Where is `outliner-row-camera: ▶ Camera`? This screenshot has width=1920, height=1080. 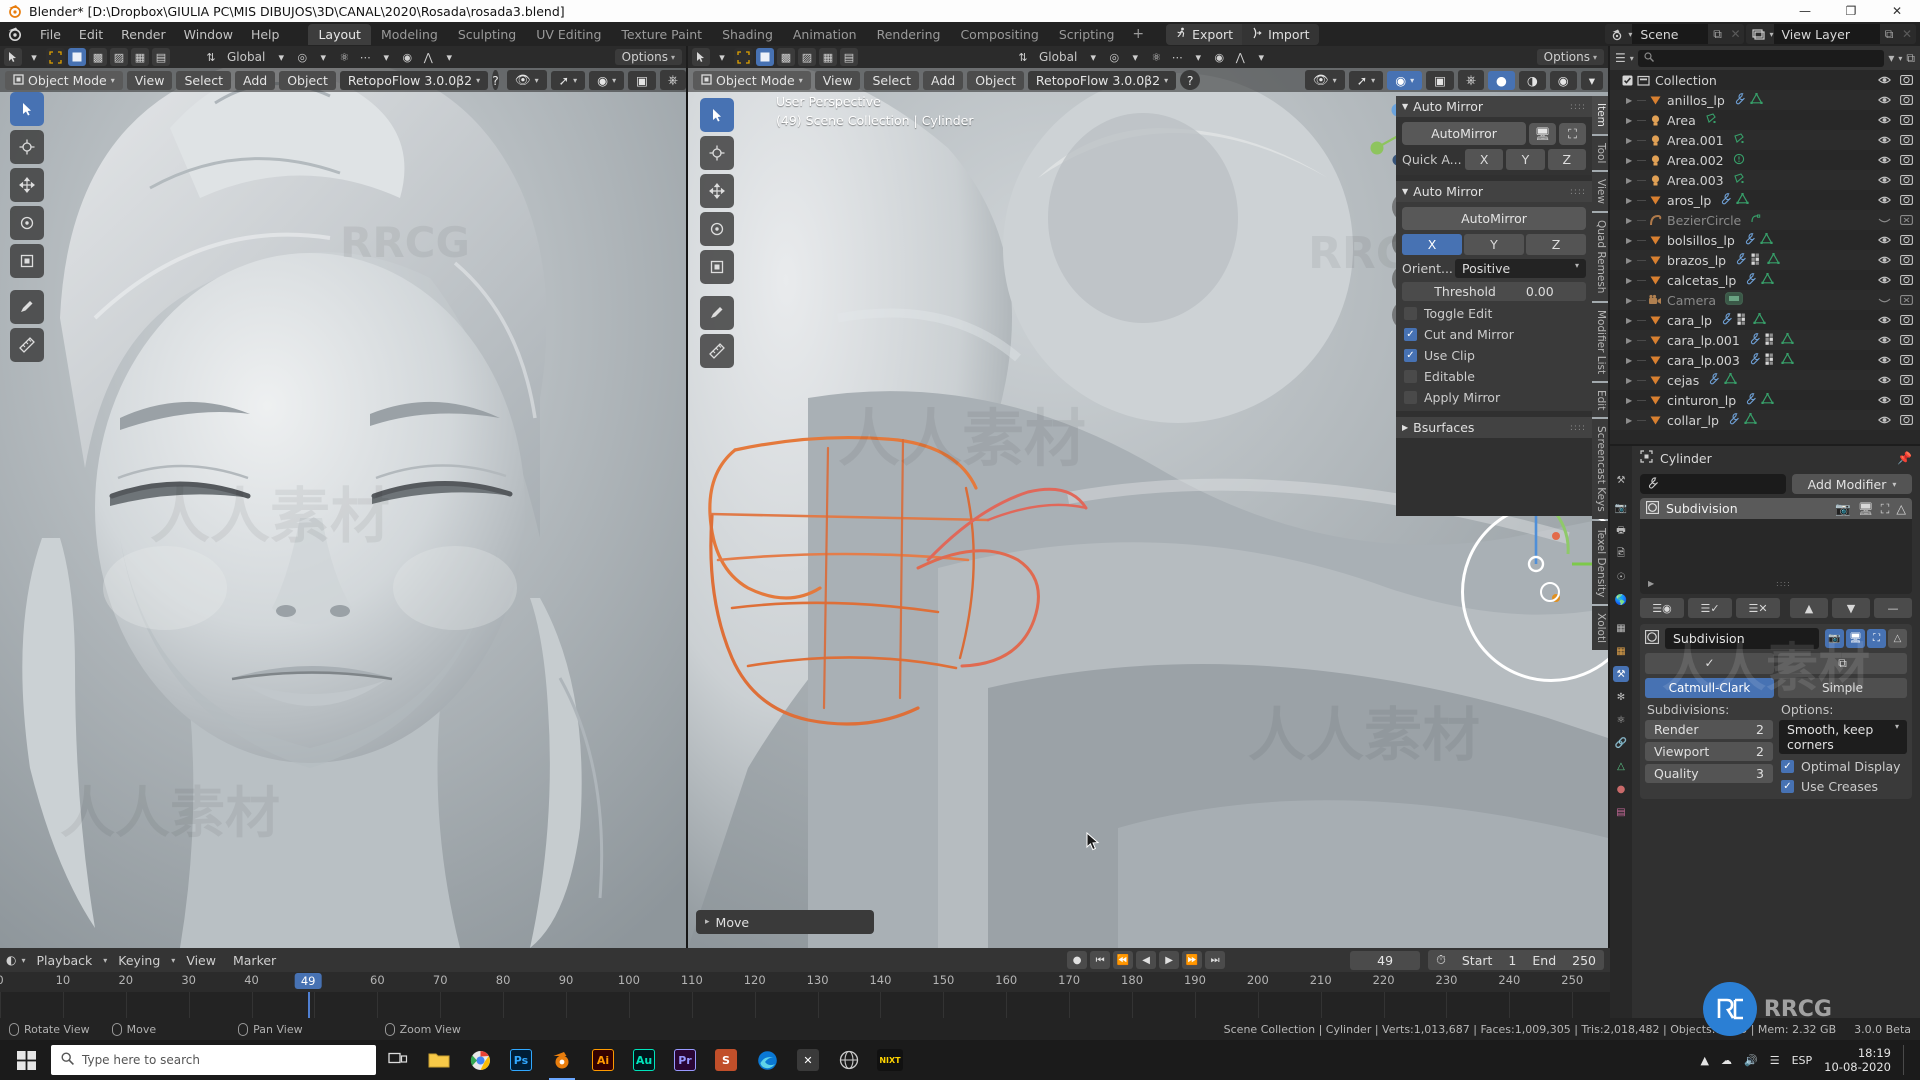
outliner-row-camera: ▶ Camera is located at coordinates (1765, 300).